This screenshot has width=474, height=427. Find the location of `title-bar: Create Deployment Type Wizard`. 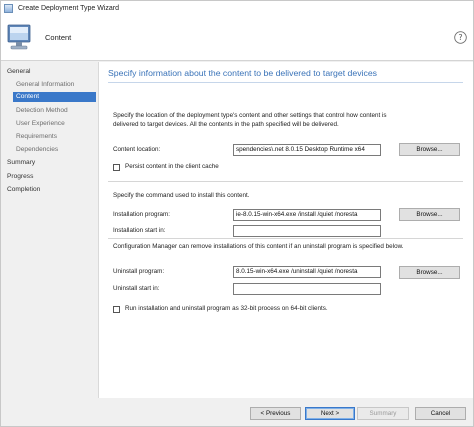

title-bar: Create Deployment Type Wizard is located at coordinates (237, 8).